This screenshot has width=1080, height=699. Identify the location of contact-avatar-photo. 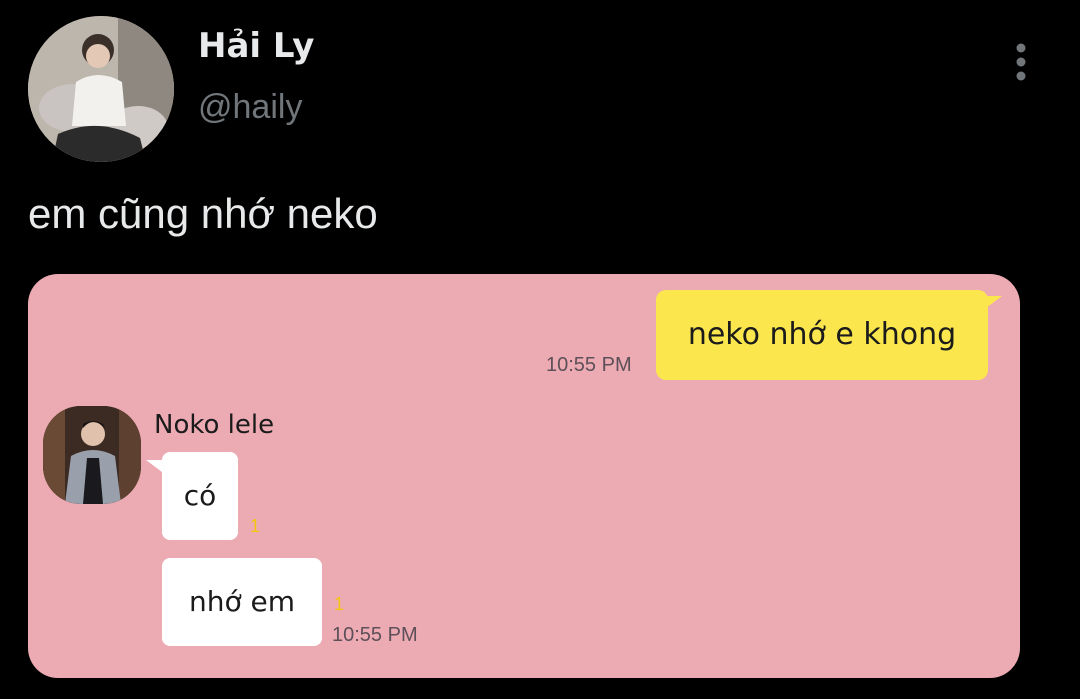
(92, 455).